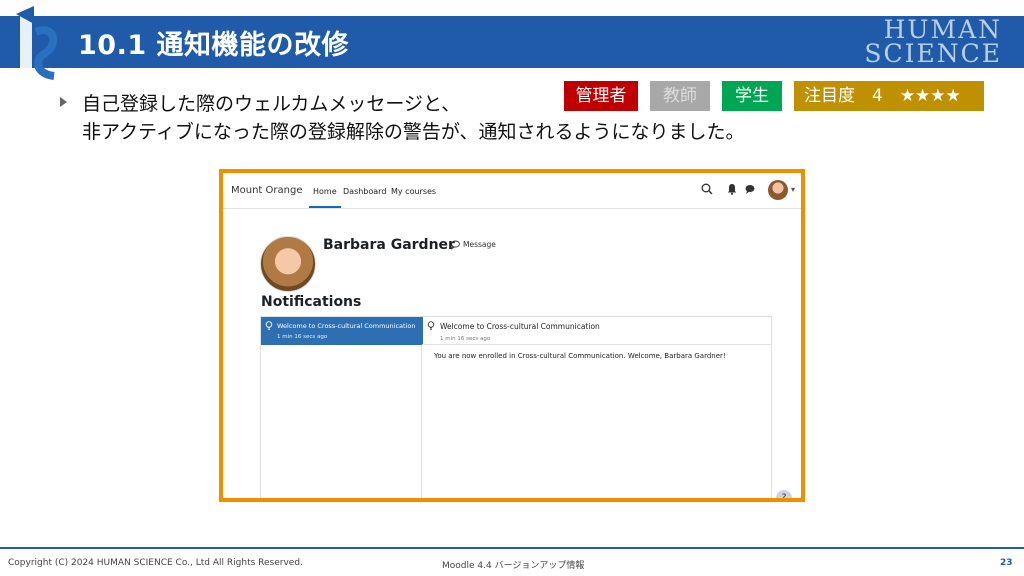  What do you see at coordinates (601, 96) in the screenshot?
I see `tag-admin: 管理者` at bounding box center [601, 96].